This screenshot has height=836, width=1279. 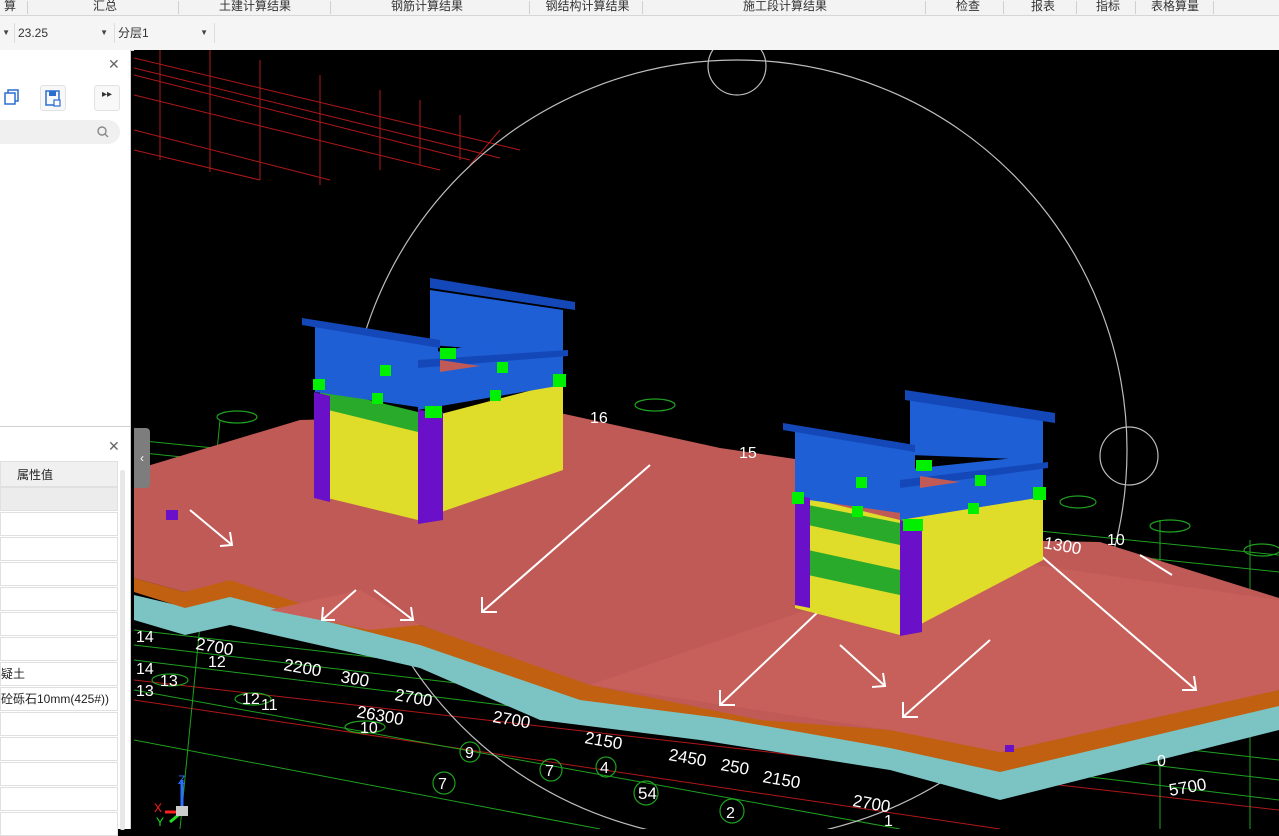 I want to click on menu-indicators: 指标, so click(x=1108, y=7).